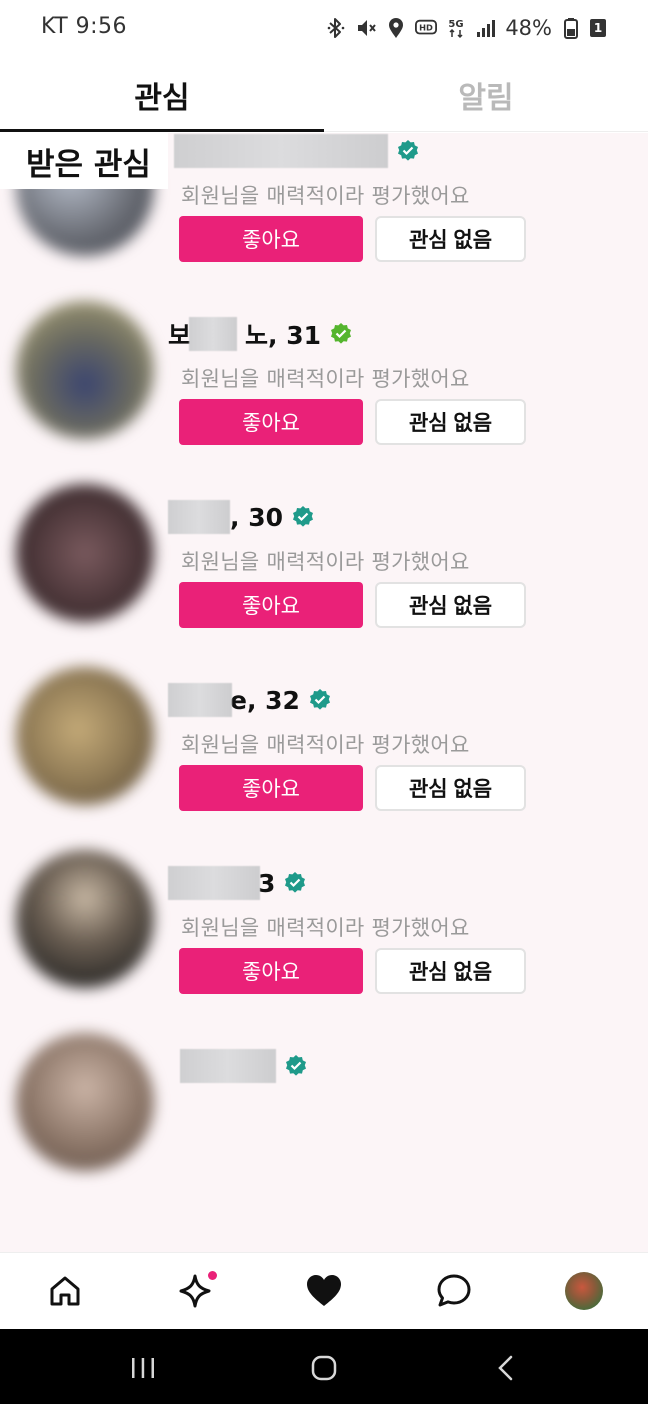 The width and height of the screenshot is (648, 1404). What do you see at coordinates (456, 24) in the screenshot?
I see `svg-text: 5G` at bounding box center [456, 24].